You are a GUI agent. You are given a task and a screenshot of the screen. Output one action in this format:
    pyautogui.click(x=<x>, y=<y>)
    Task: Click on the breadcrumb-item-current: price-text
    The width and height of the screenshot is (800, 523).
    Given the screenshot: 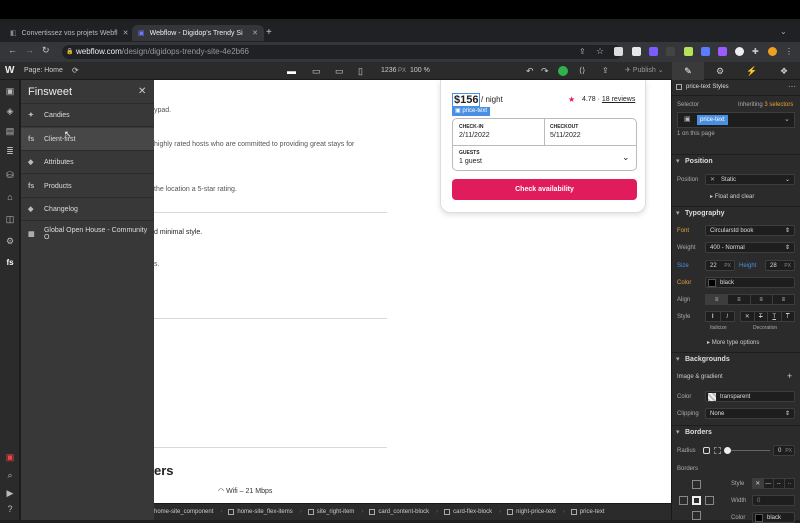 What is the action you would take?
    pyautogui.click(x=587, y=512)
    